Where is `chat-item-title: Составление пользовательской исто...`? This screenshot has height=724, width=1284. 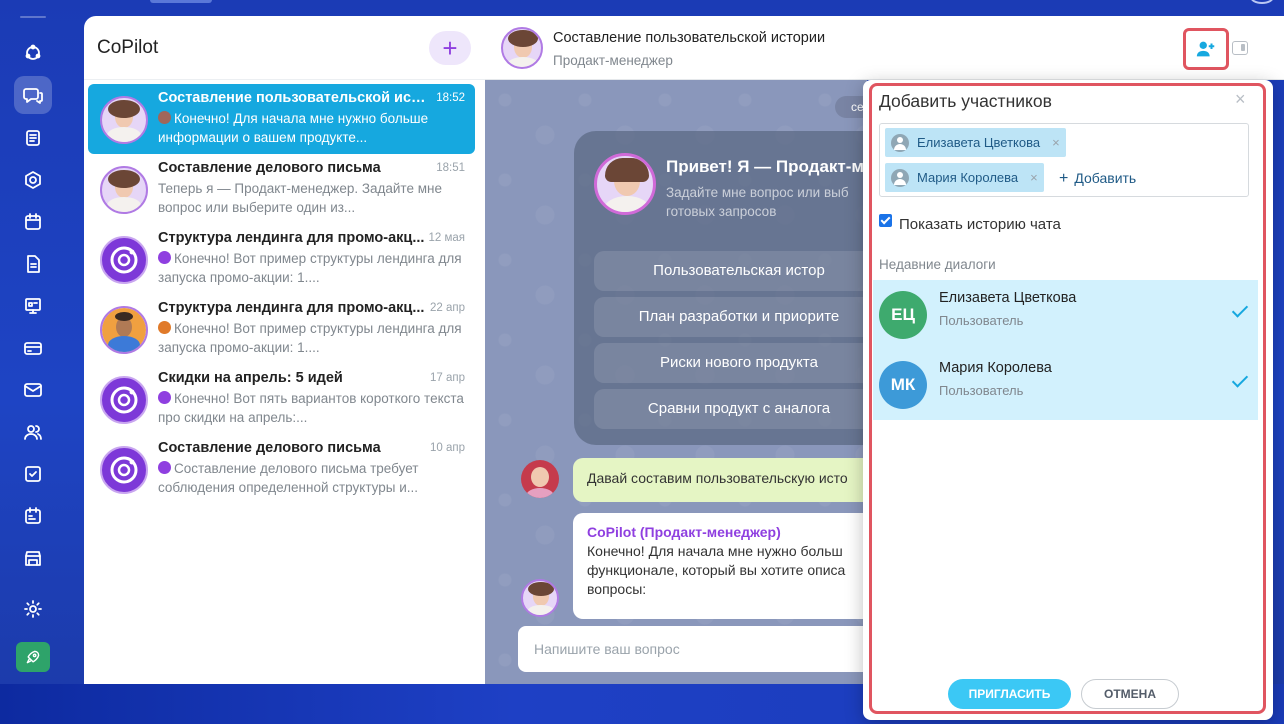
chat-item-title: Составление пользовательской исто... is located at coordinates (294, 98).